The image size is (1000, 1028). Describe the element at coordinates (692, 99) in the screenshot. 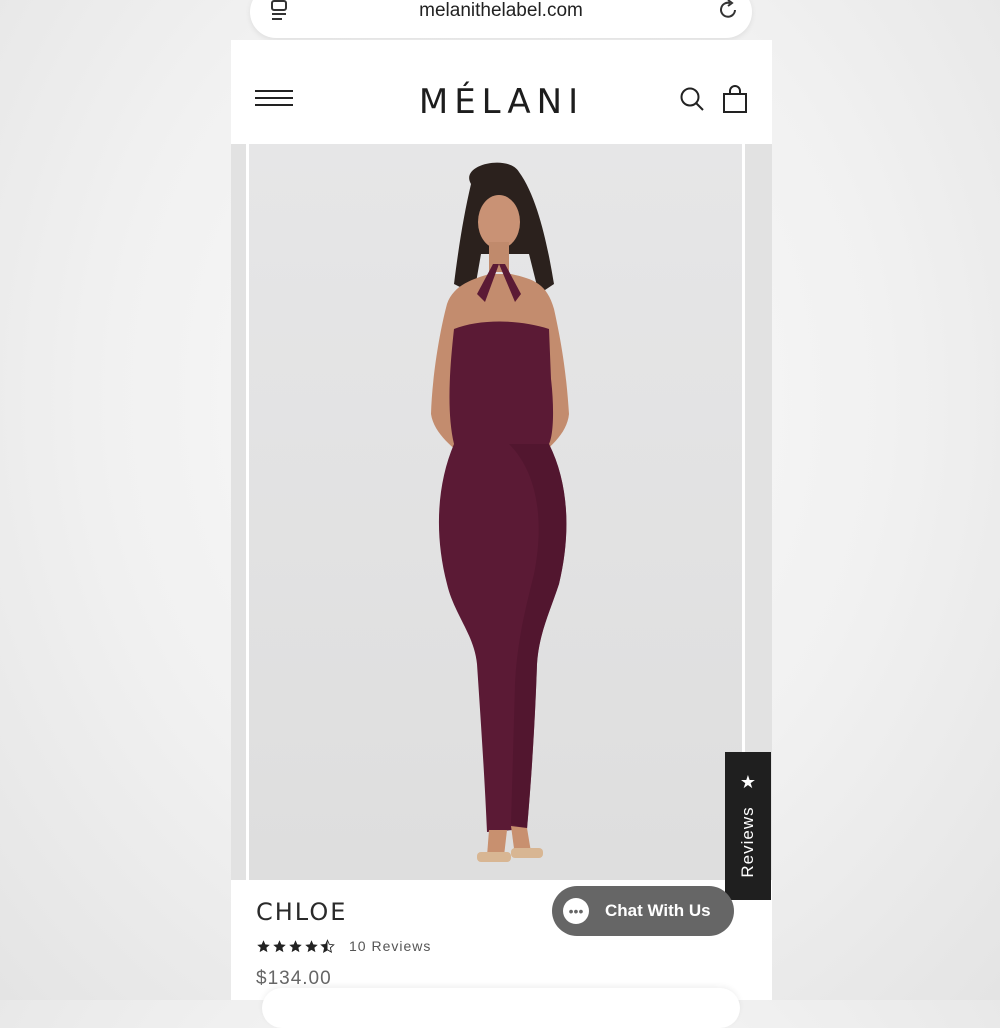

I see `search-icon` at that location.